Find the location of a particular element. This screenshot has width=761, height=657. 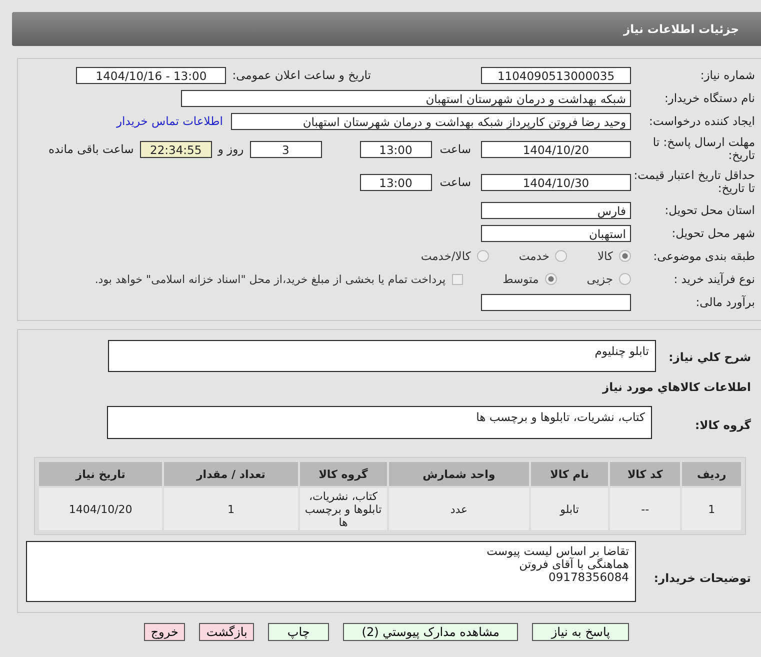

column-header: تعداد / مقدار is located at coordinates (231, 474).